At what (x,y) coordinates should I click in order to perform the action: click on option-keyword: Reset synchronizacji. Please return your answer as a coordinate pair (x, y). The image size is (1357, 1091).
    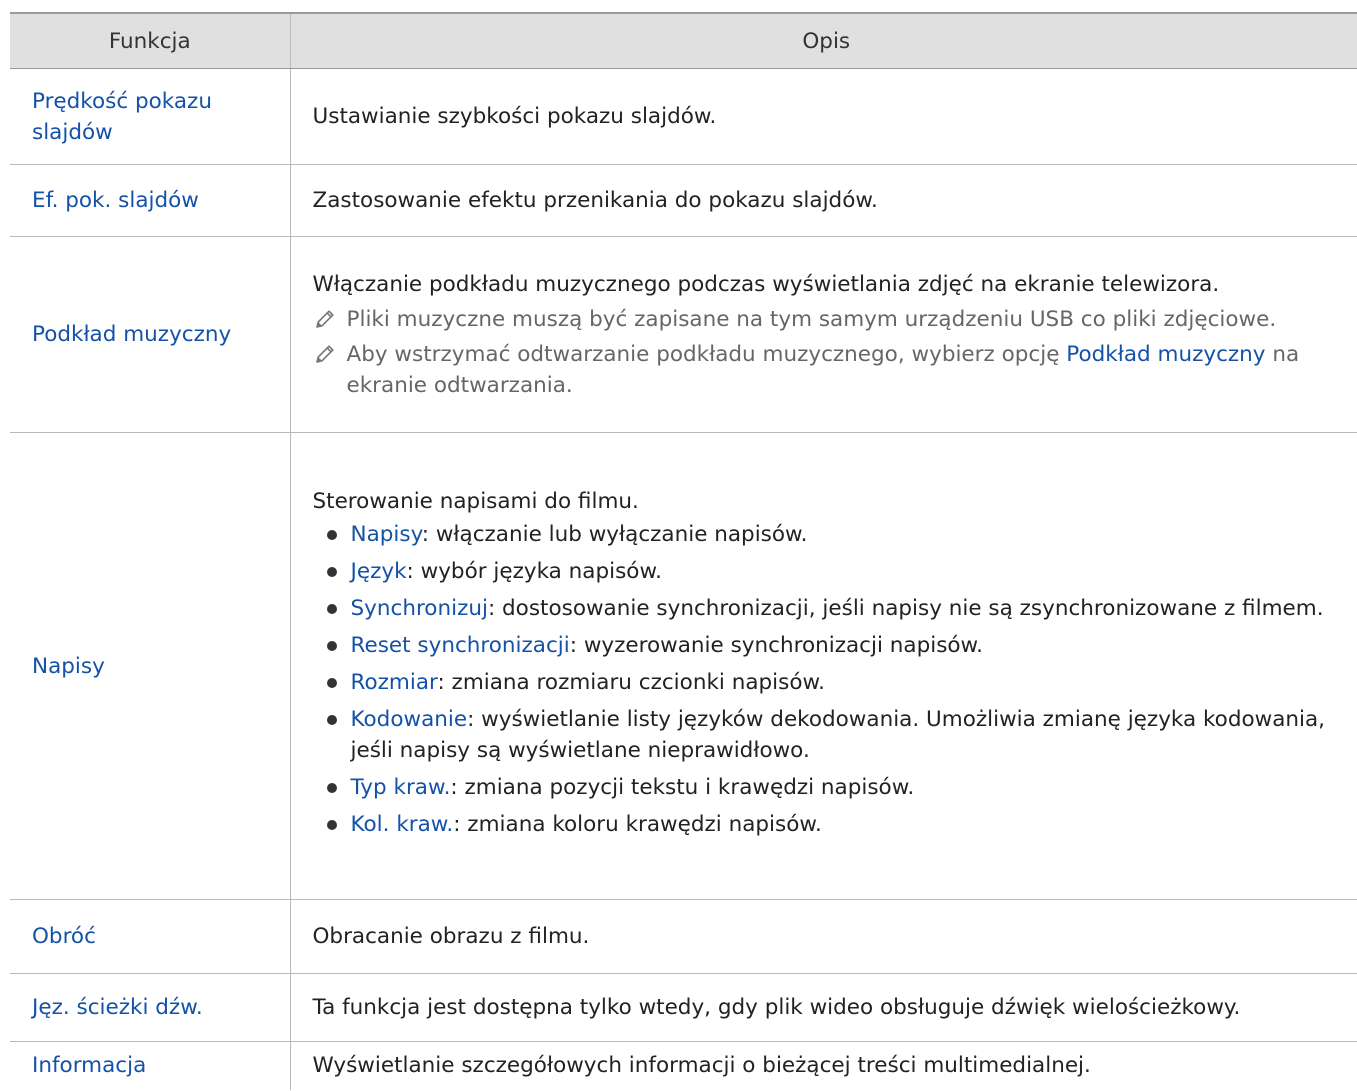
    Looking at the image, I should click on (460, 645).